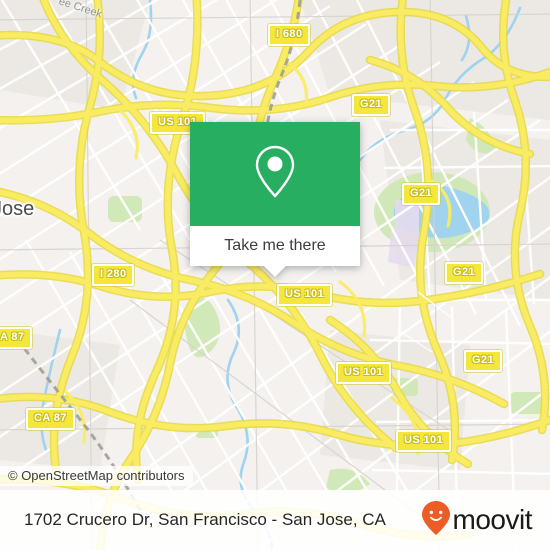  I want to click on shield-ca-87-a: A 87, so click(16, 338).